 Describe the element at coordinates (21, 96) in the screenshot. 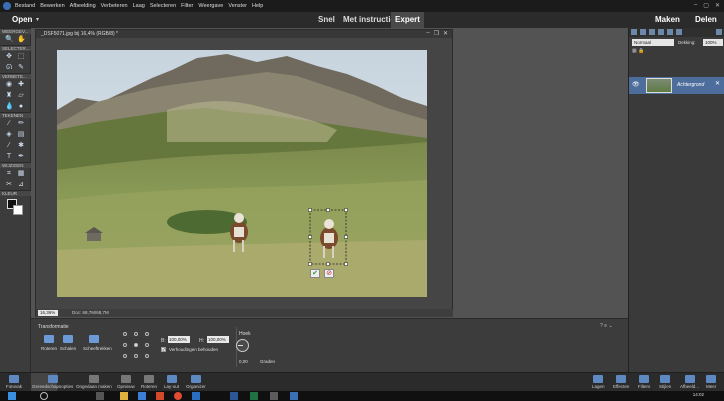

I see `eraser-tool-icon: ▱` at that location.